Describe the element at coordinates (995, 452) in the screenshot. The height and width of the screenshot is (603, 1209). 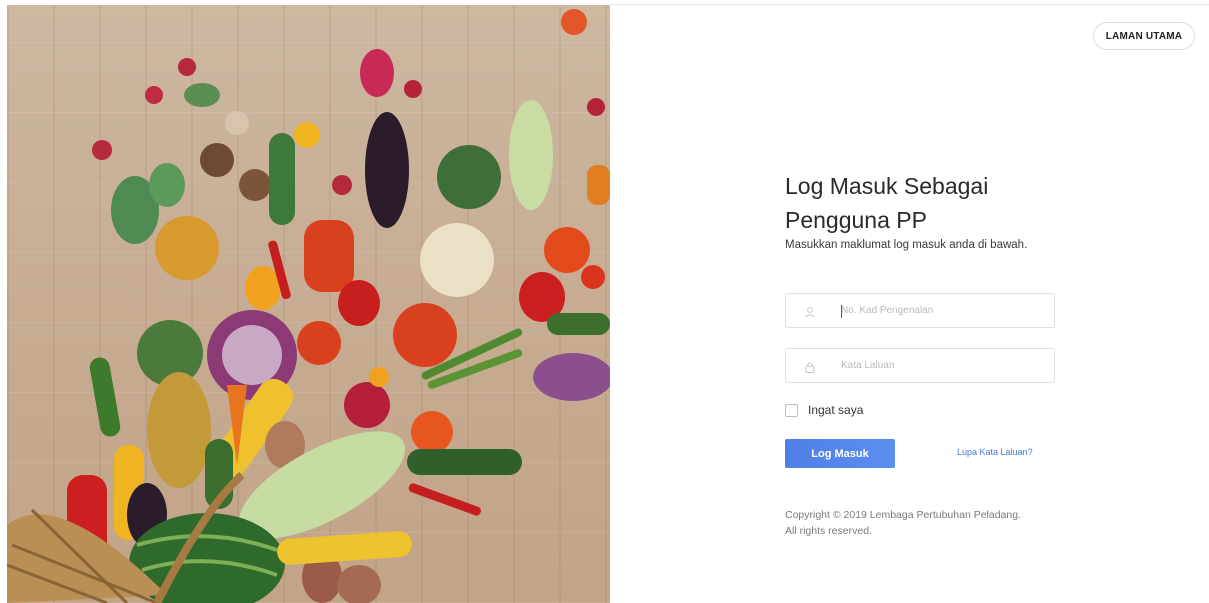
I see `forgot-password-link: Lupa Kata Laluan?` at that location.